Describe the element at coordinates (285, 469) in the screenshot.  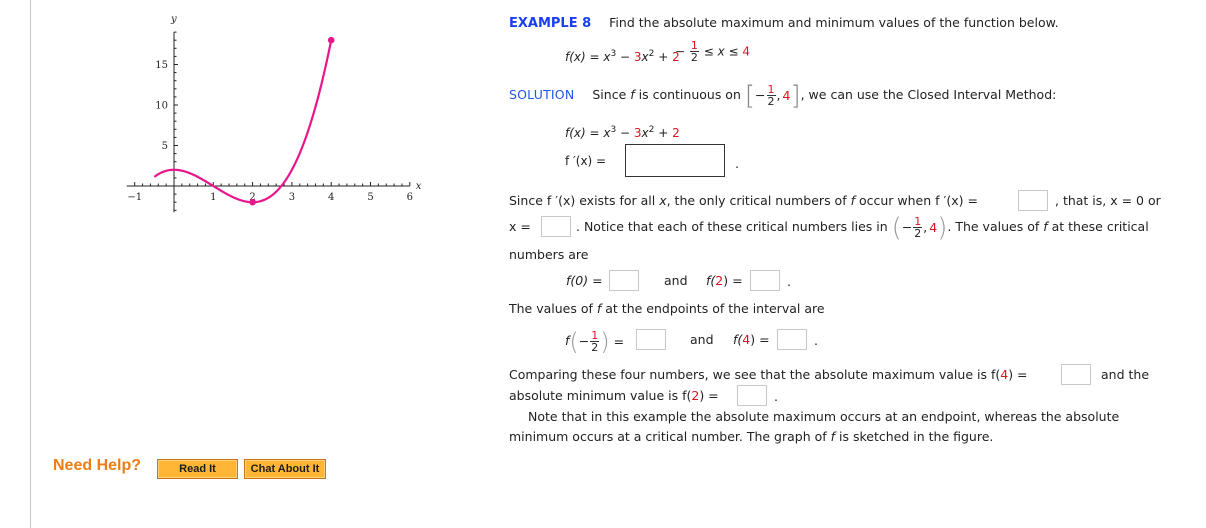
I see `chat-about-it-button: Chat About It` at that location.